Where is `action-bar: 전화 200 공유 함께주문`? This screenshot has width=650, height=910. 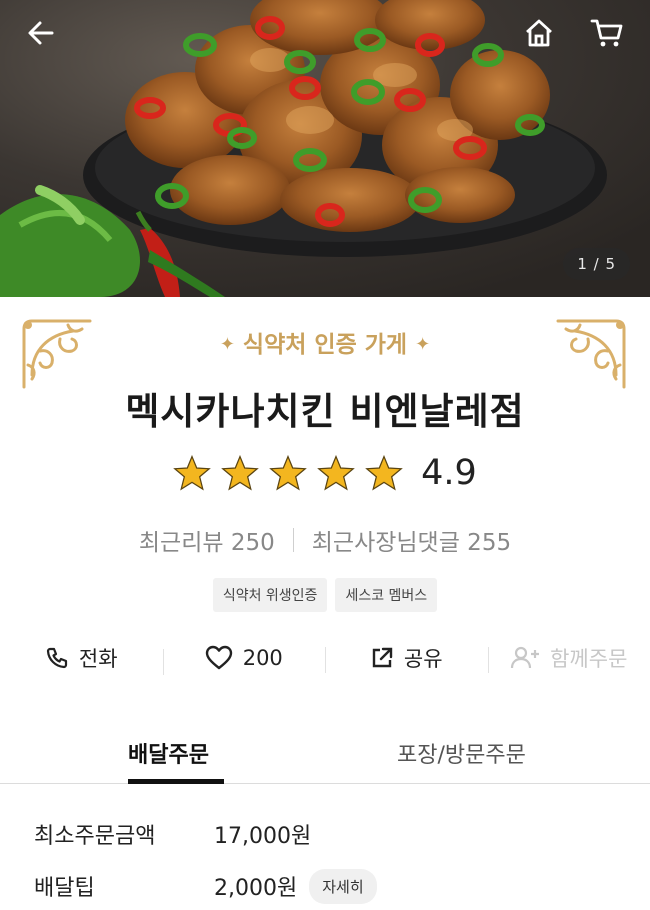 action-bar: 전화 200 공유 함께주문 is located at coordinates (325, 658).